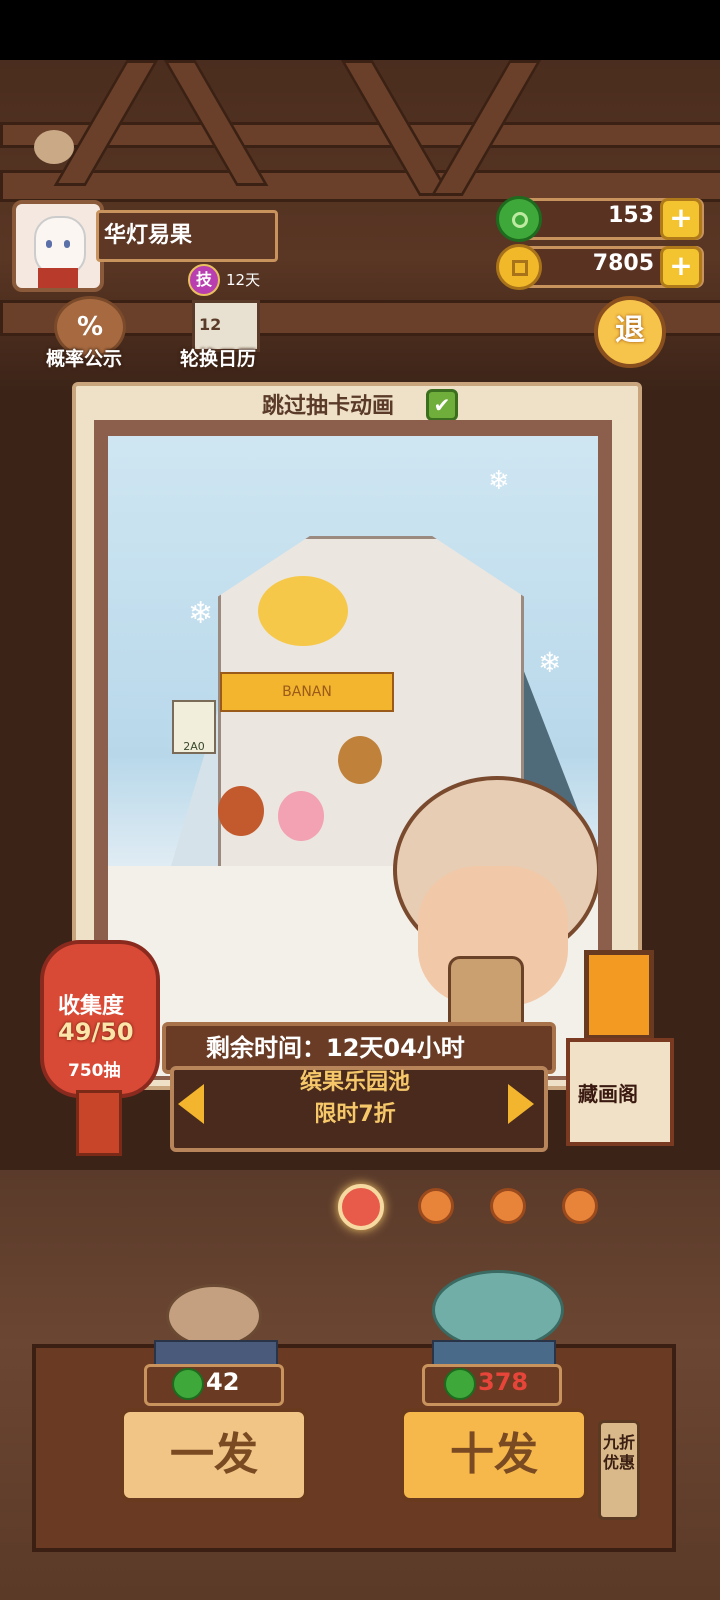  What do you see at coordinates (494, 1455) in the screenshot?
I see `ten-pull-button: 十发` at bounding box center [494, 1455].